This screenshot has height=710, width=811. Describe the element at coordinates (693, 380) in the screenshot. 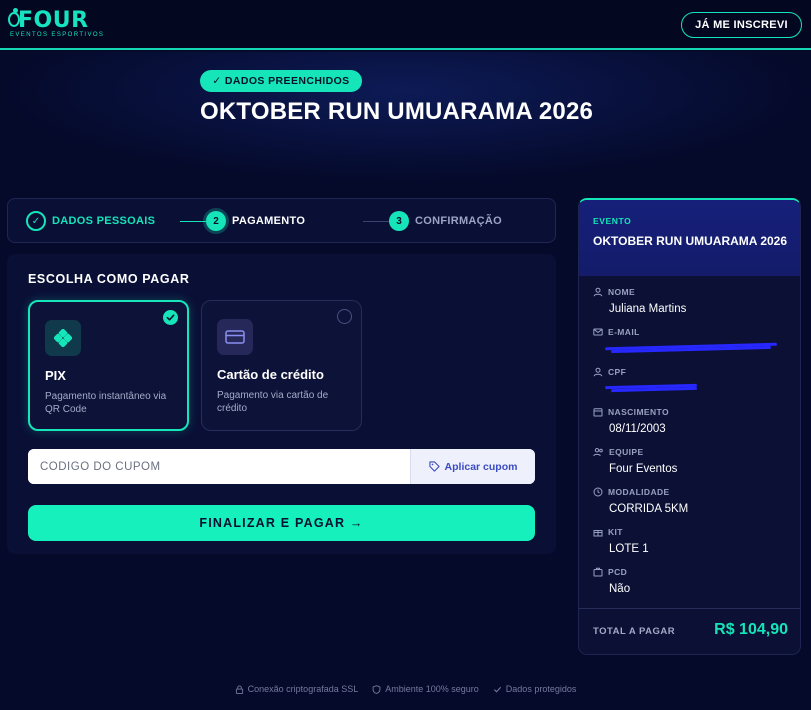

I see `summary-field-cpf: CPF` at that location.